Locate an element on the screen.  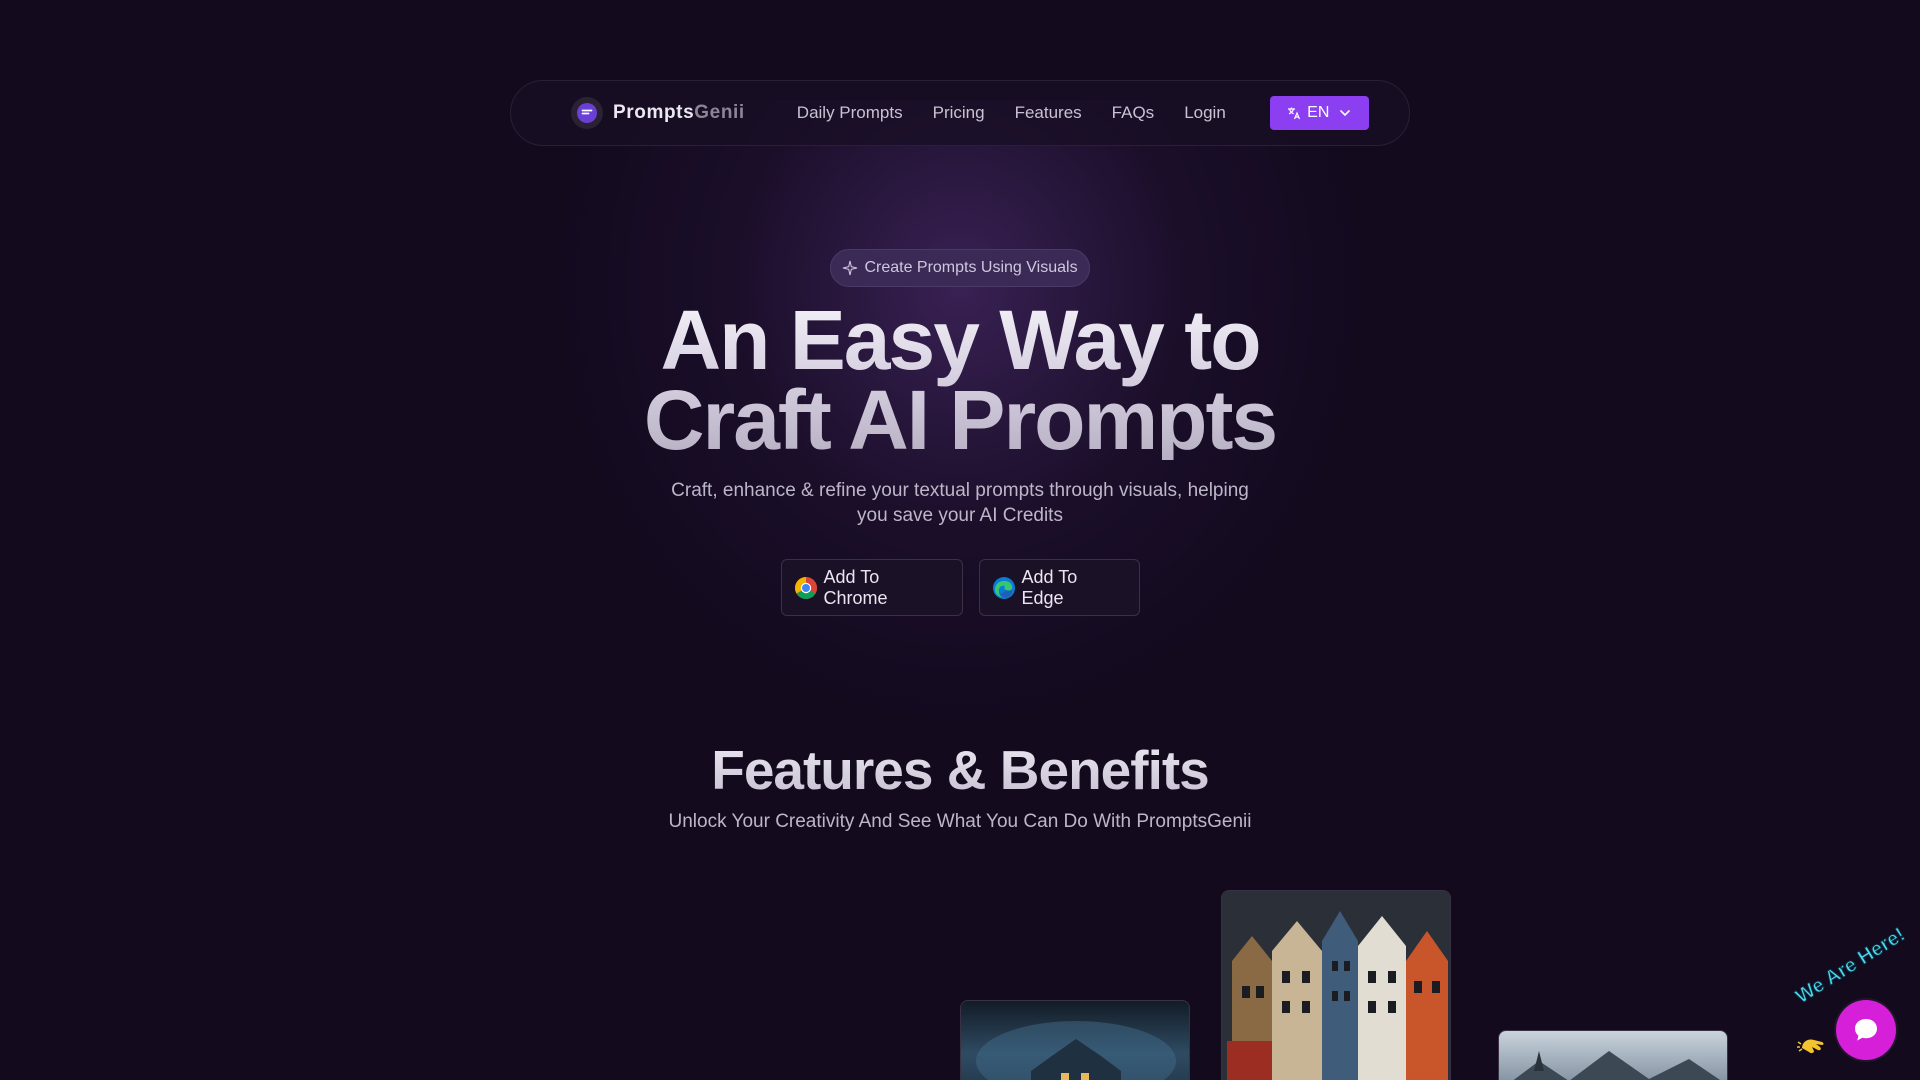
add-to-edge-button: Add To Edge is located at coordinates (1059, 587).